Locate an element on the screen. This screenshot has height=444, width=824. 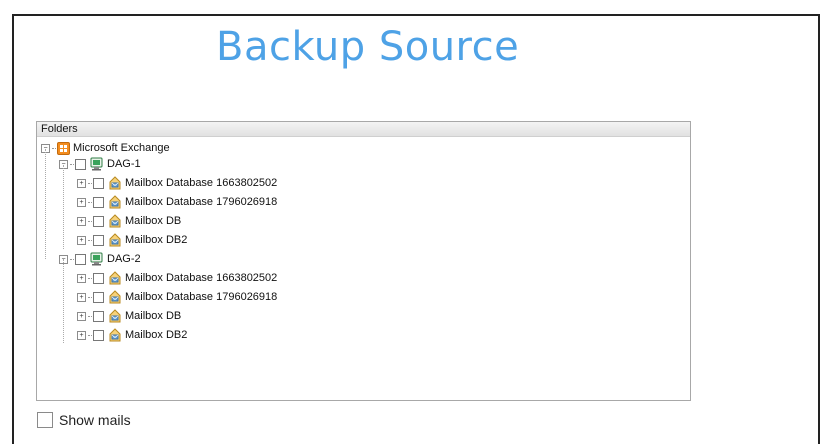
tree-node-root: − Microsoft Exchange is located at coordinates (105, 148).